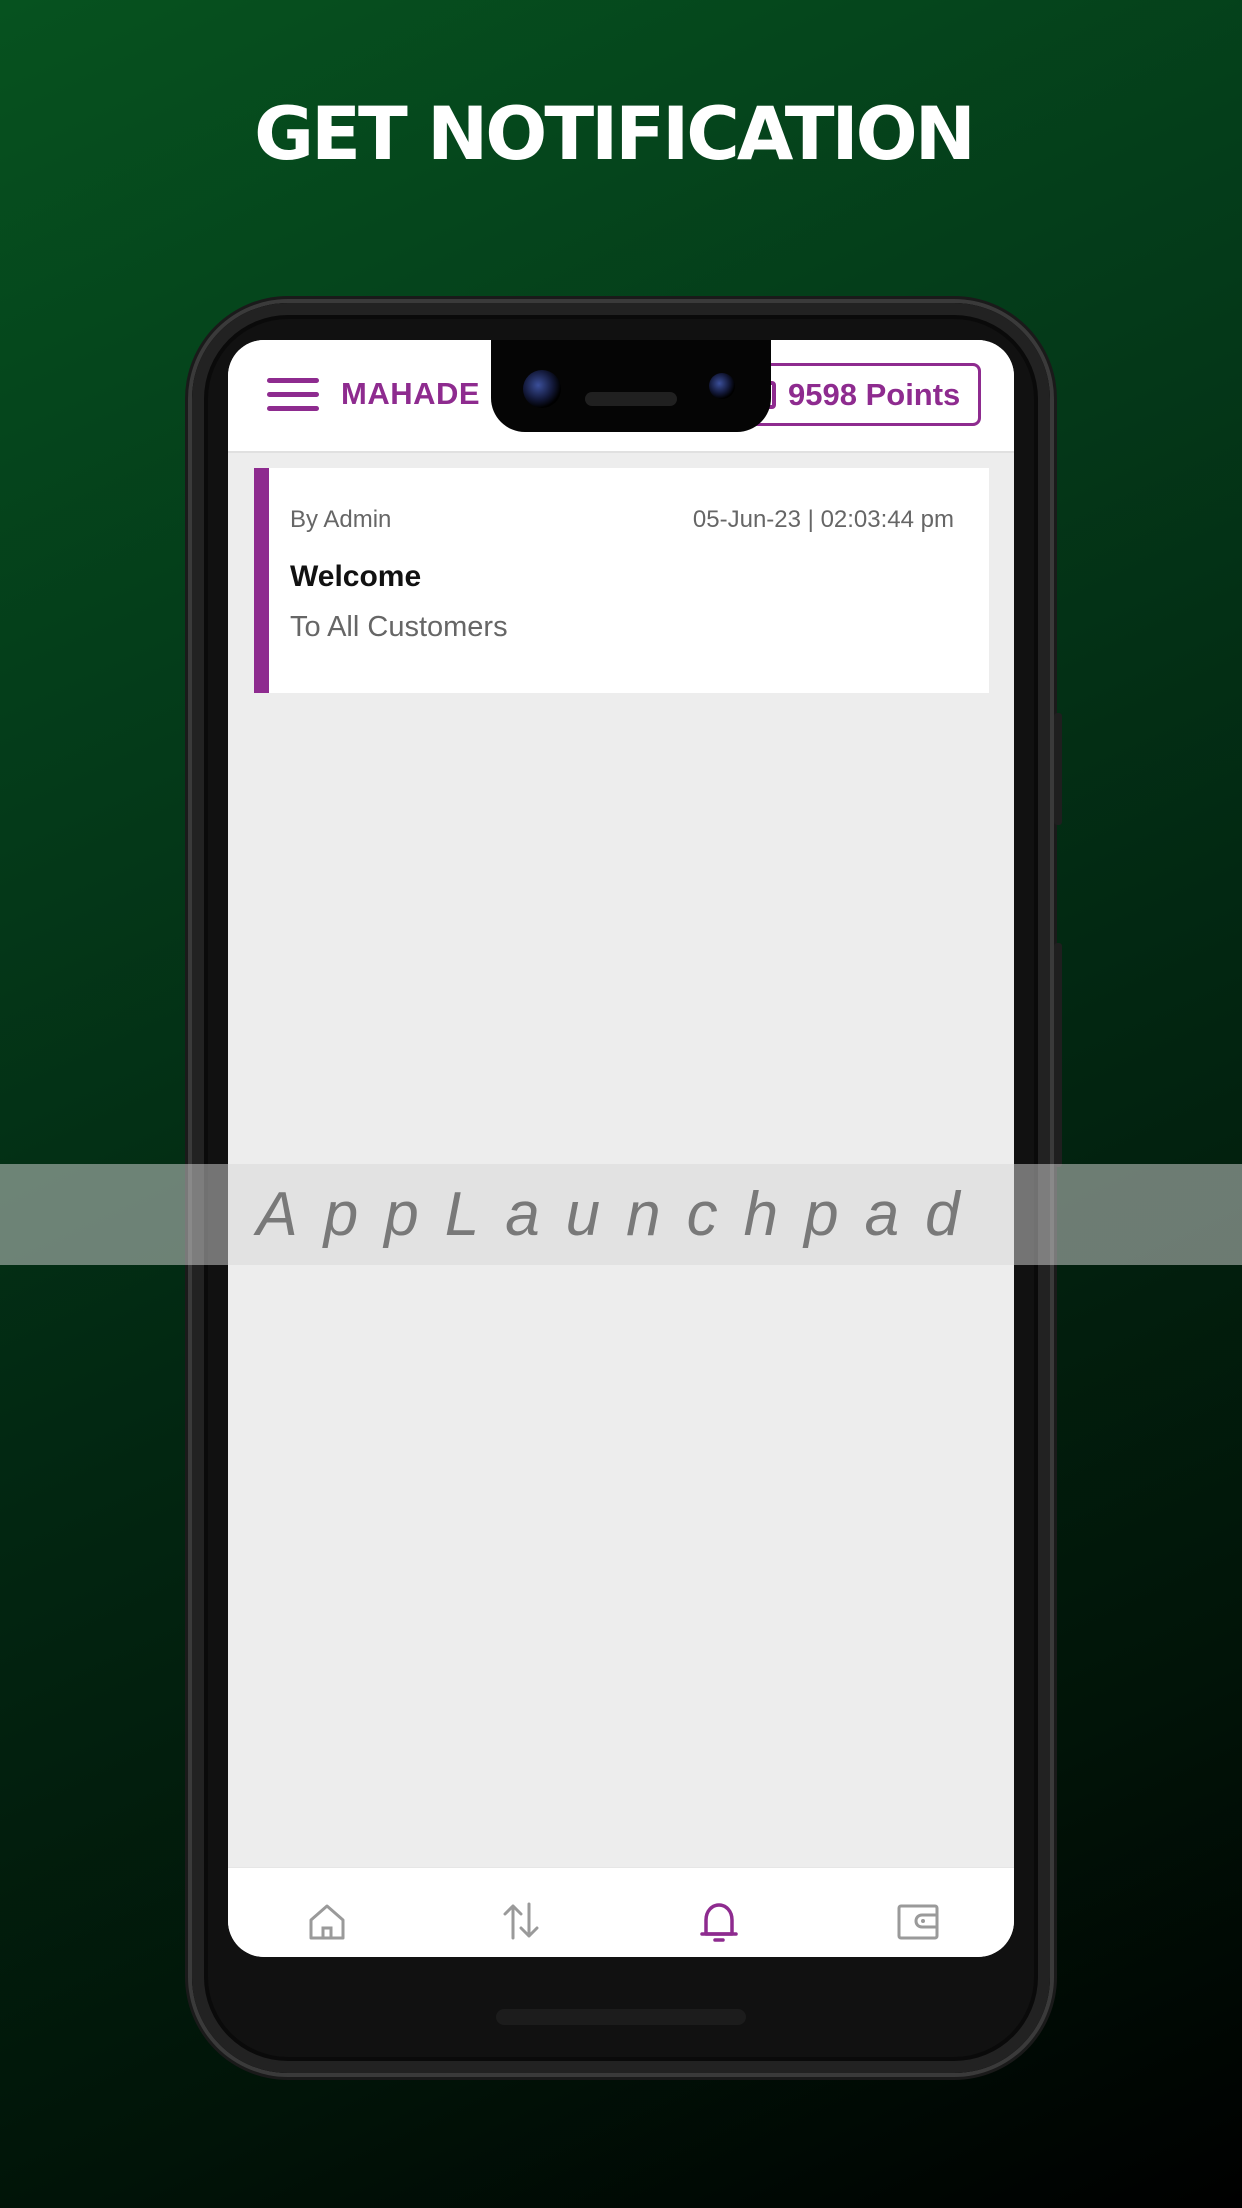 This screenshot has height=2208, width=1242. Describe the element at coordinates (331, 1923) in the screenshot. I see `home-icon` at that location.